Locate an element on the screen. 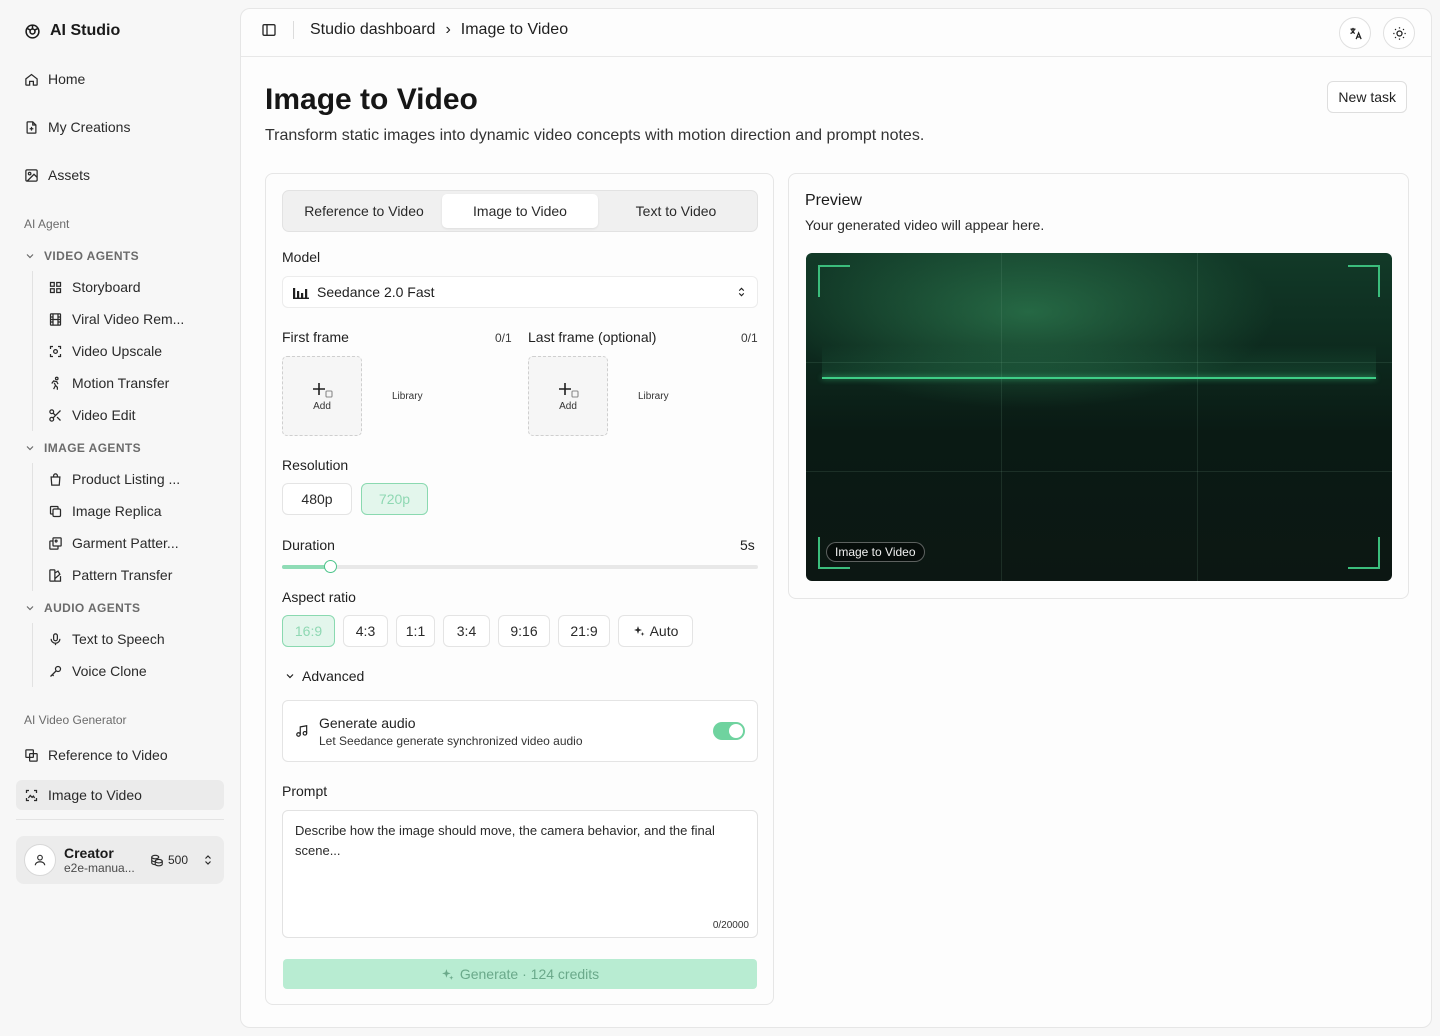 The height and width of the screenshot is (1036, 1440). resolution-label: Resolution is located at coordinates (315, 465).